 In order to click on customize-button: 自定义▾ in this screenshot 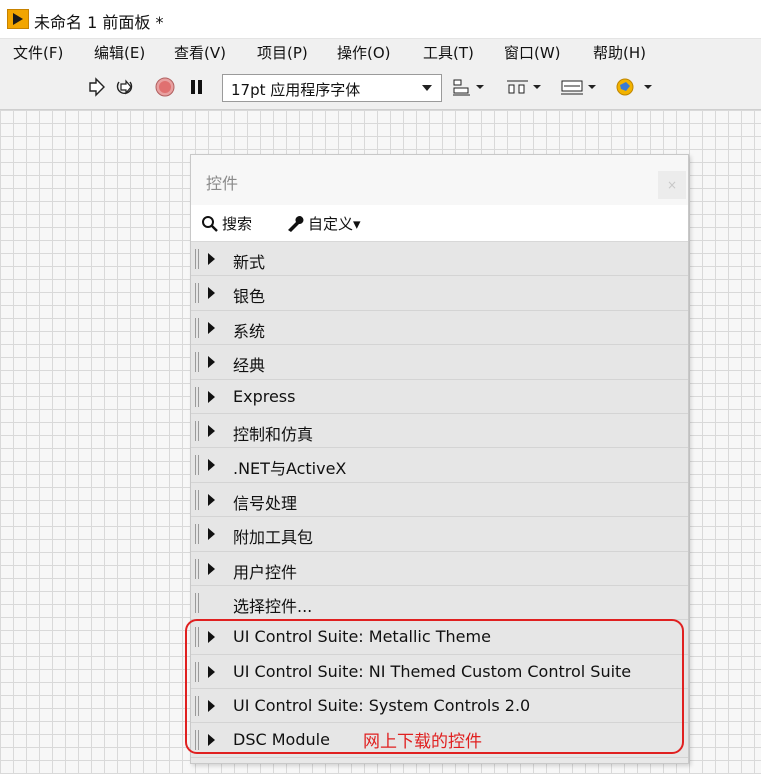, I will do `click(323, 223)`.